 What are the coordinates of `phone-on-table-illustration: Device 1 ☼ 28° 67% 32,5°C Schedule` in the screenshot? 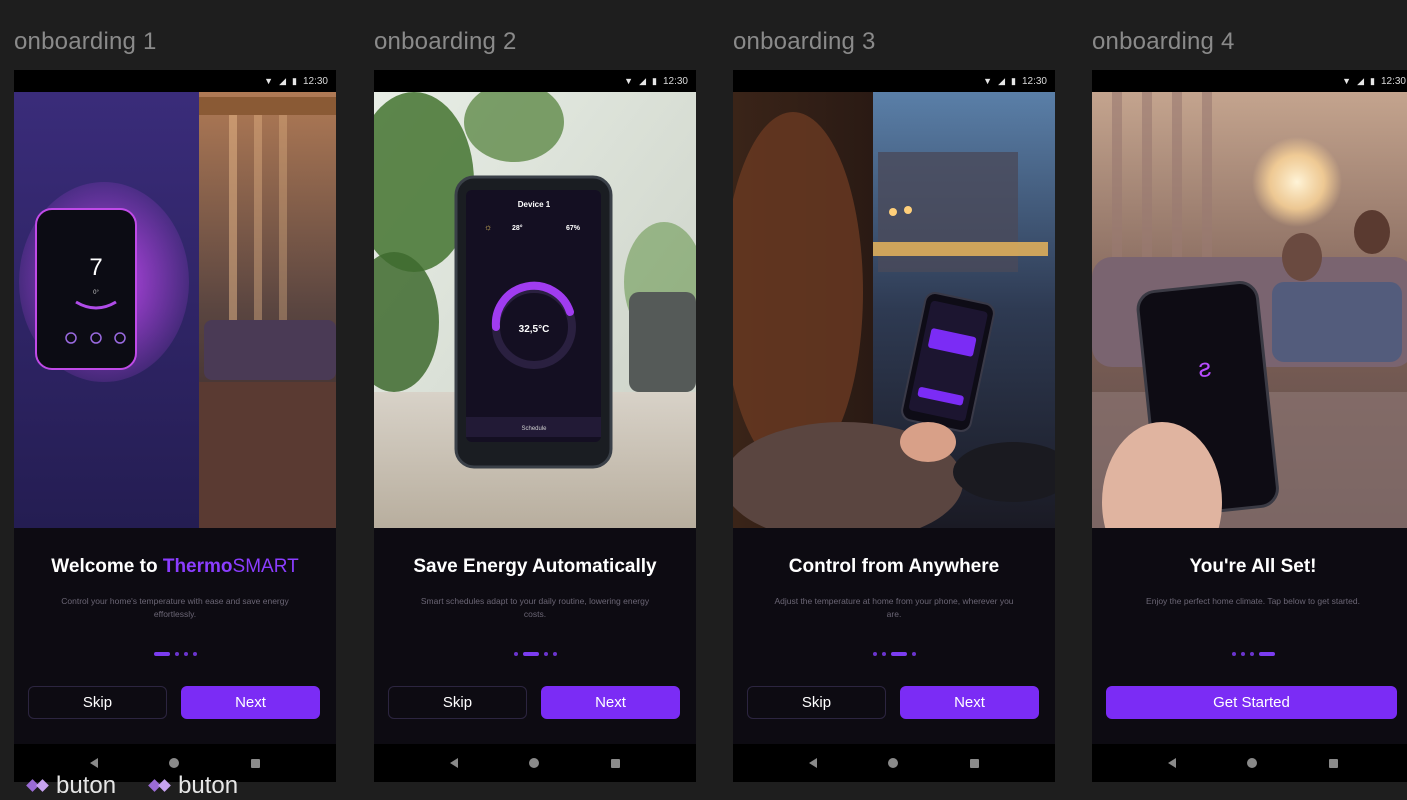 It's located at (535, 310).